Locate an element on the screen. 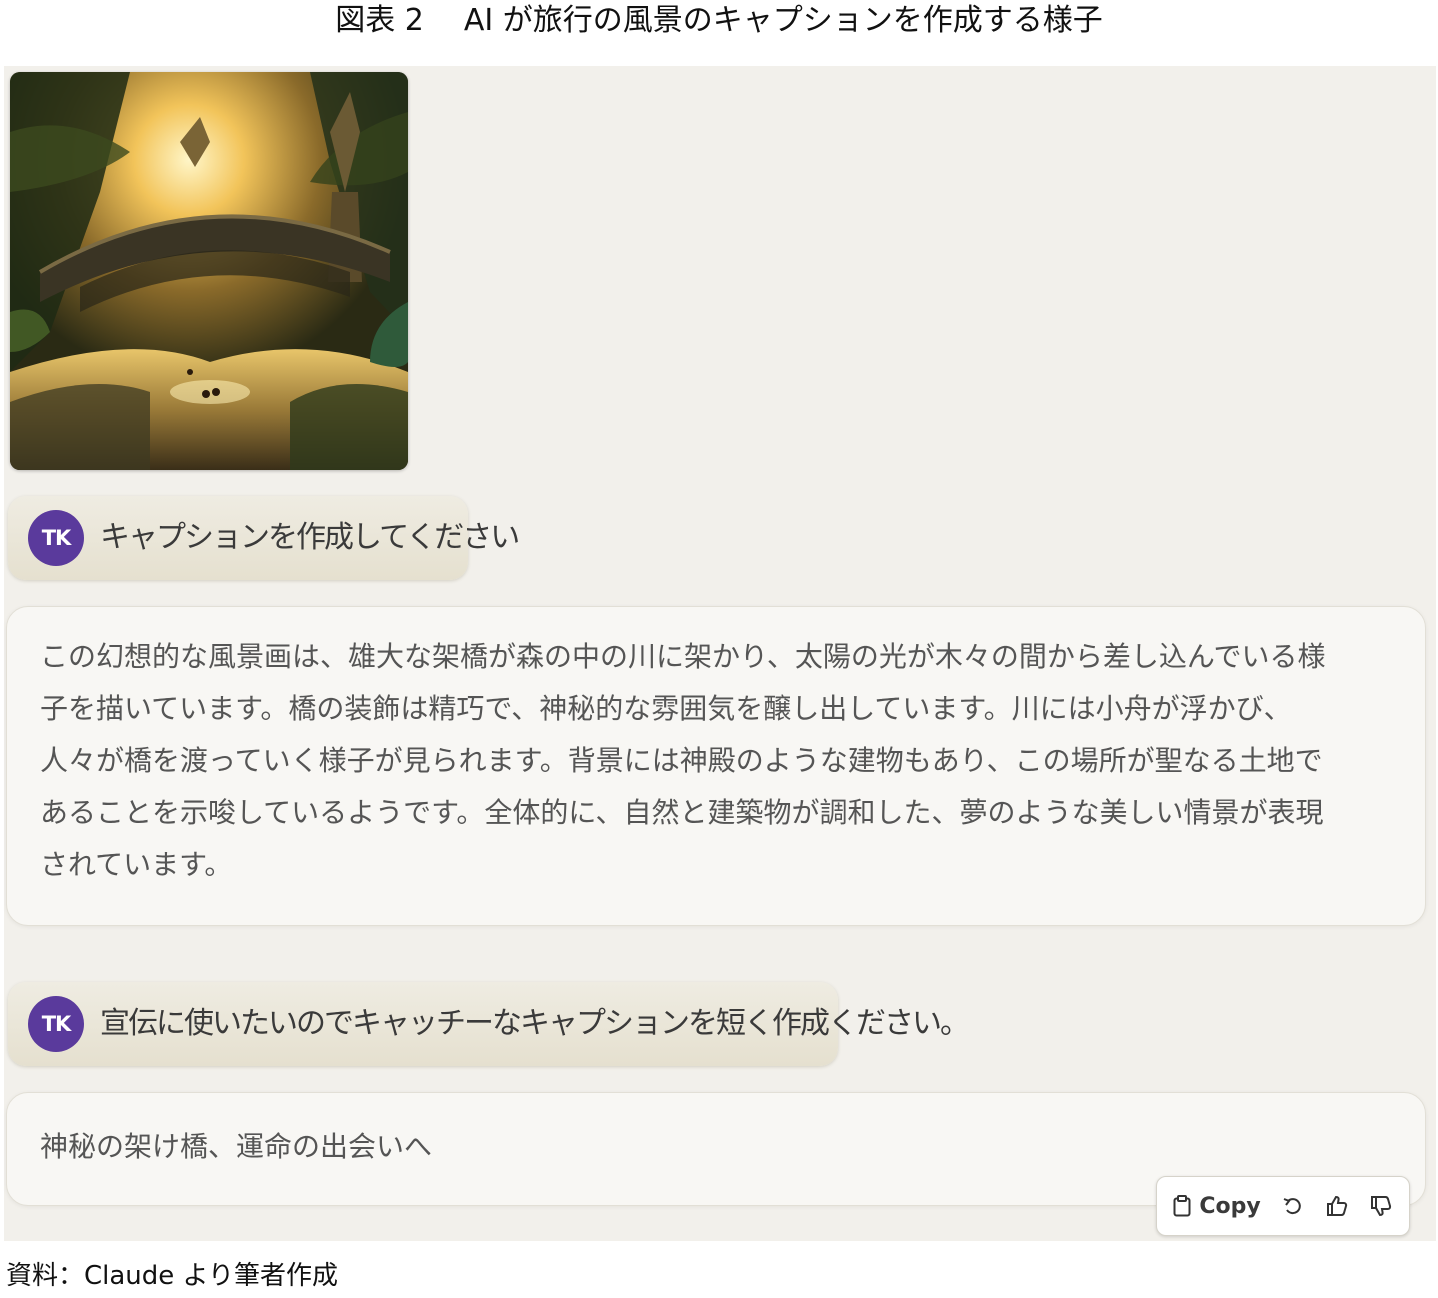 This screenshot has width=1438, height=1298. figure-title: 図表 2 AI が旅行の風景のキャプションを作成する様子 is located at coordinates (719, 22).